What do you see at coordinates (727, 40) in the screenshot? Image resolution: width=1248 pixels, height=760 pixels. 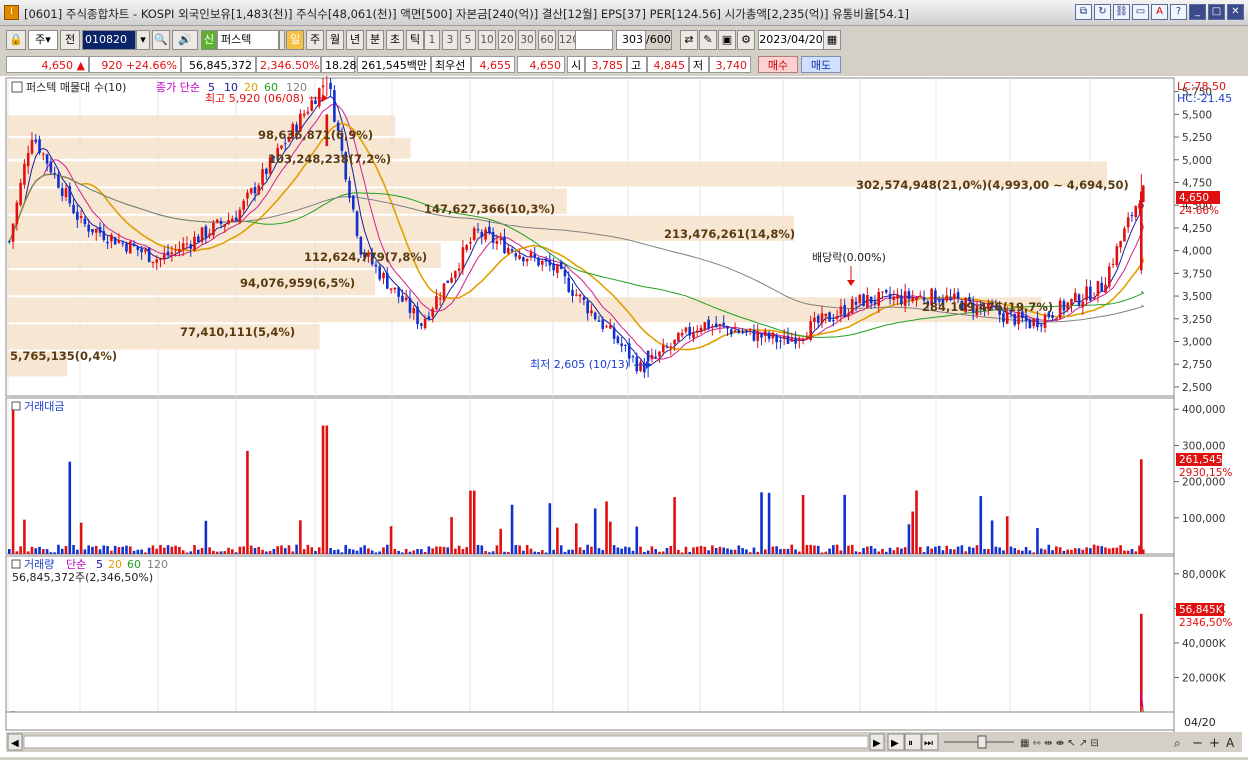 I see `save-icon: ▣` at bounding box center [727, 40].